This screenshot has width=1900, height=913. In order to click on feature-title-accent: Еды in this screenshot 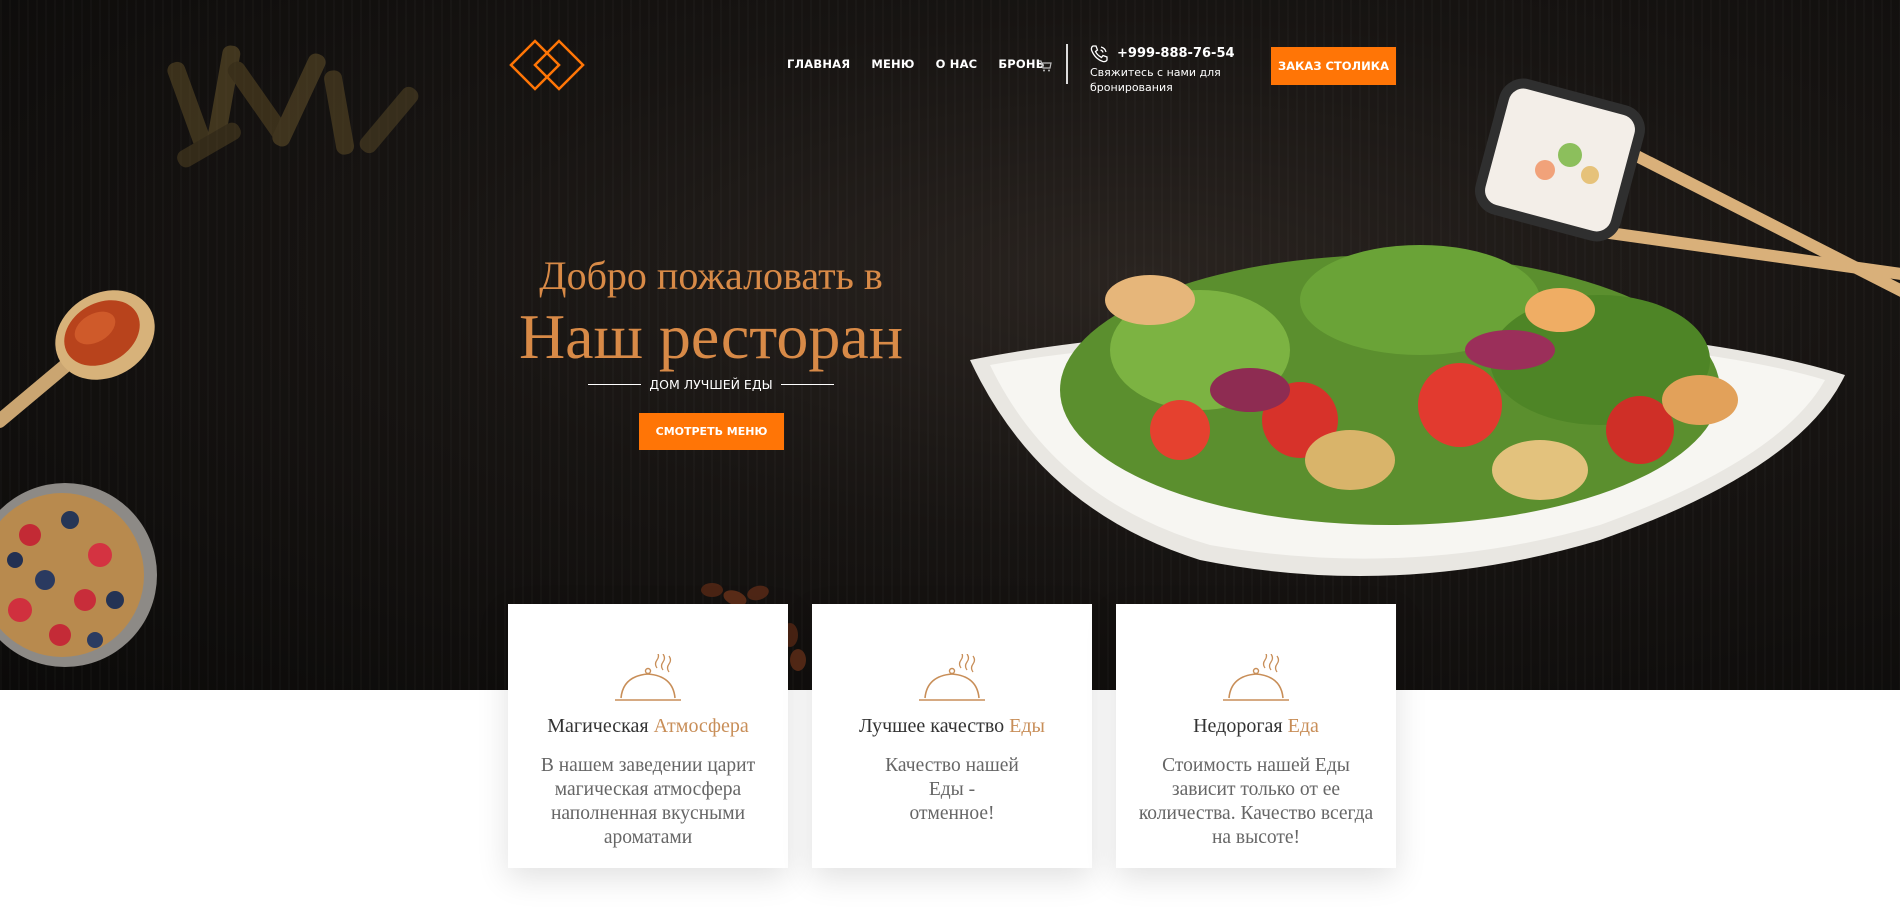, I will do `click(1027, 726)`.